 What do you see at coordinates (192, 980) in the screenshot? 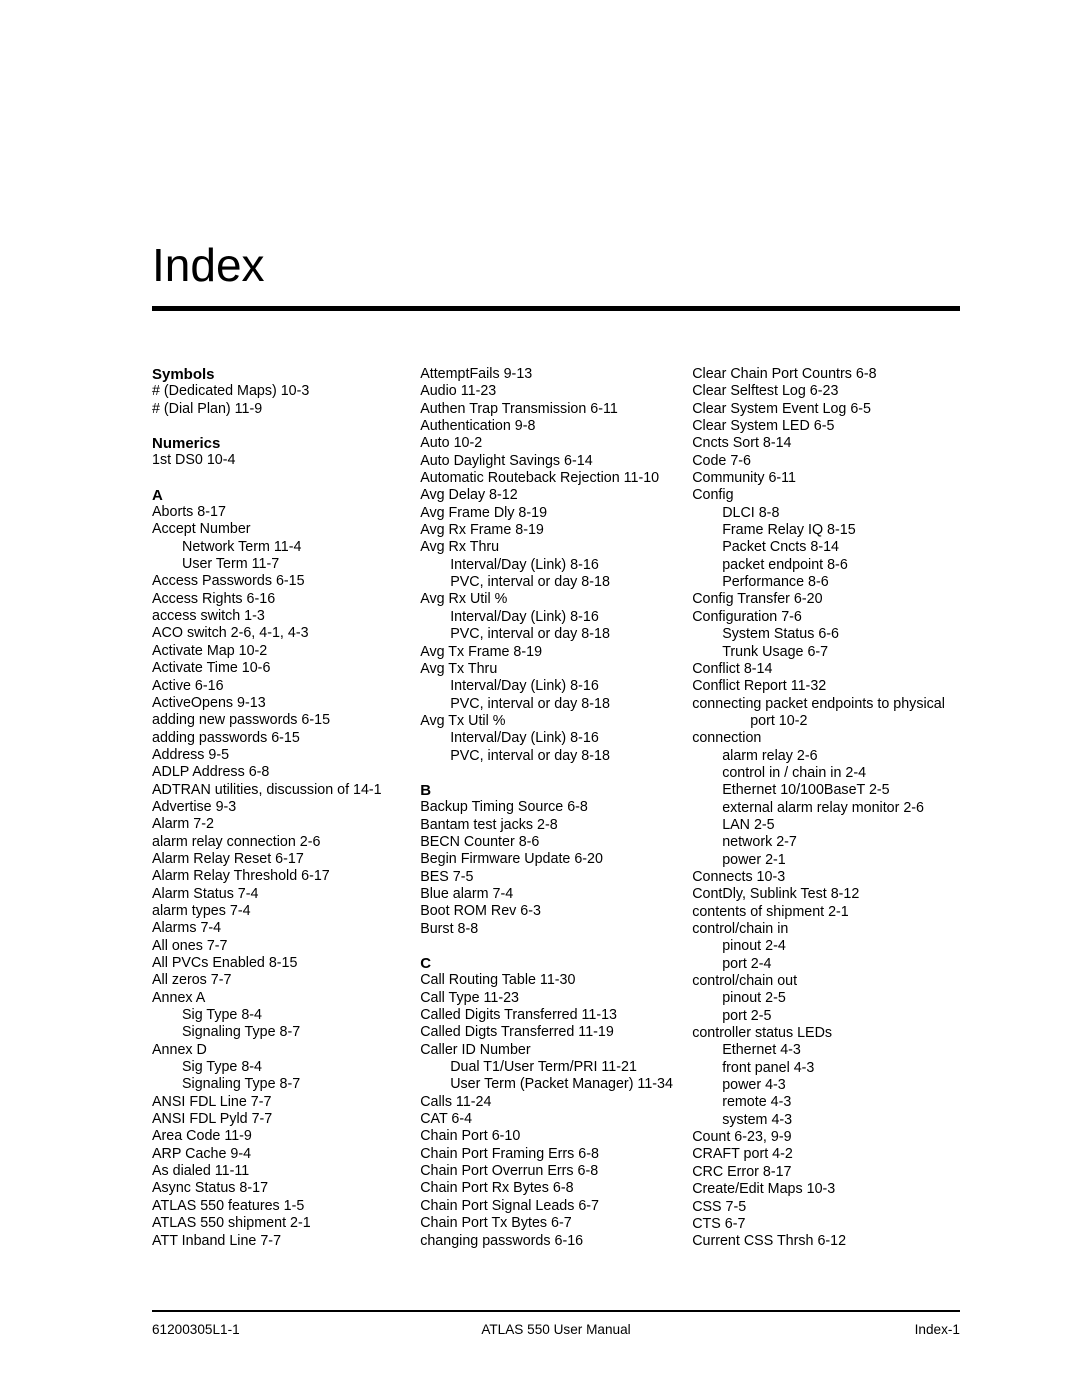
I see `index-entry: All zeros 7-7` at bounding box center [192, 980].